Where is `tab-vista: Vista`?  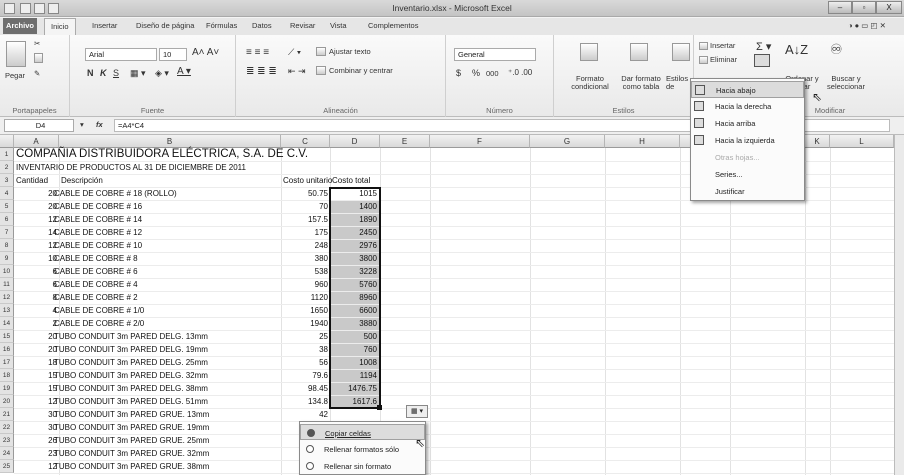
tab-vista: Vista is located at coordinates (338, 25).